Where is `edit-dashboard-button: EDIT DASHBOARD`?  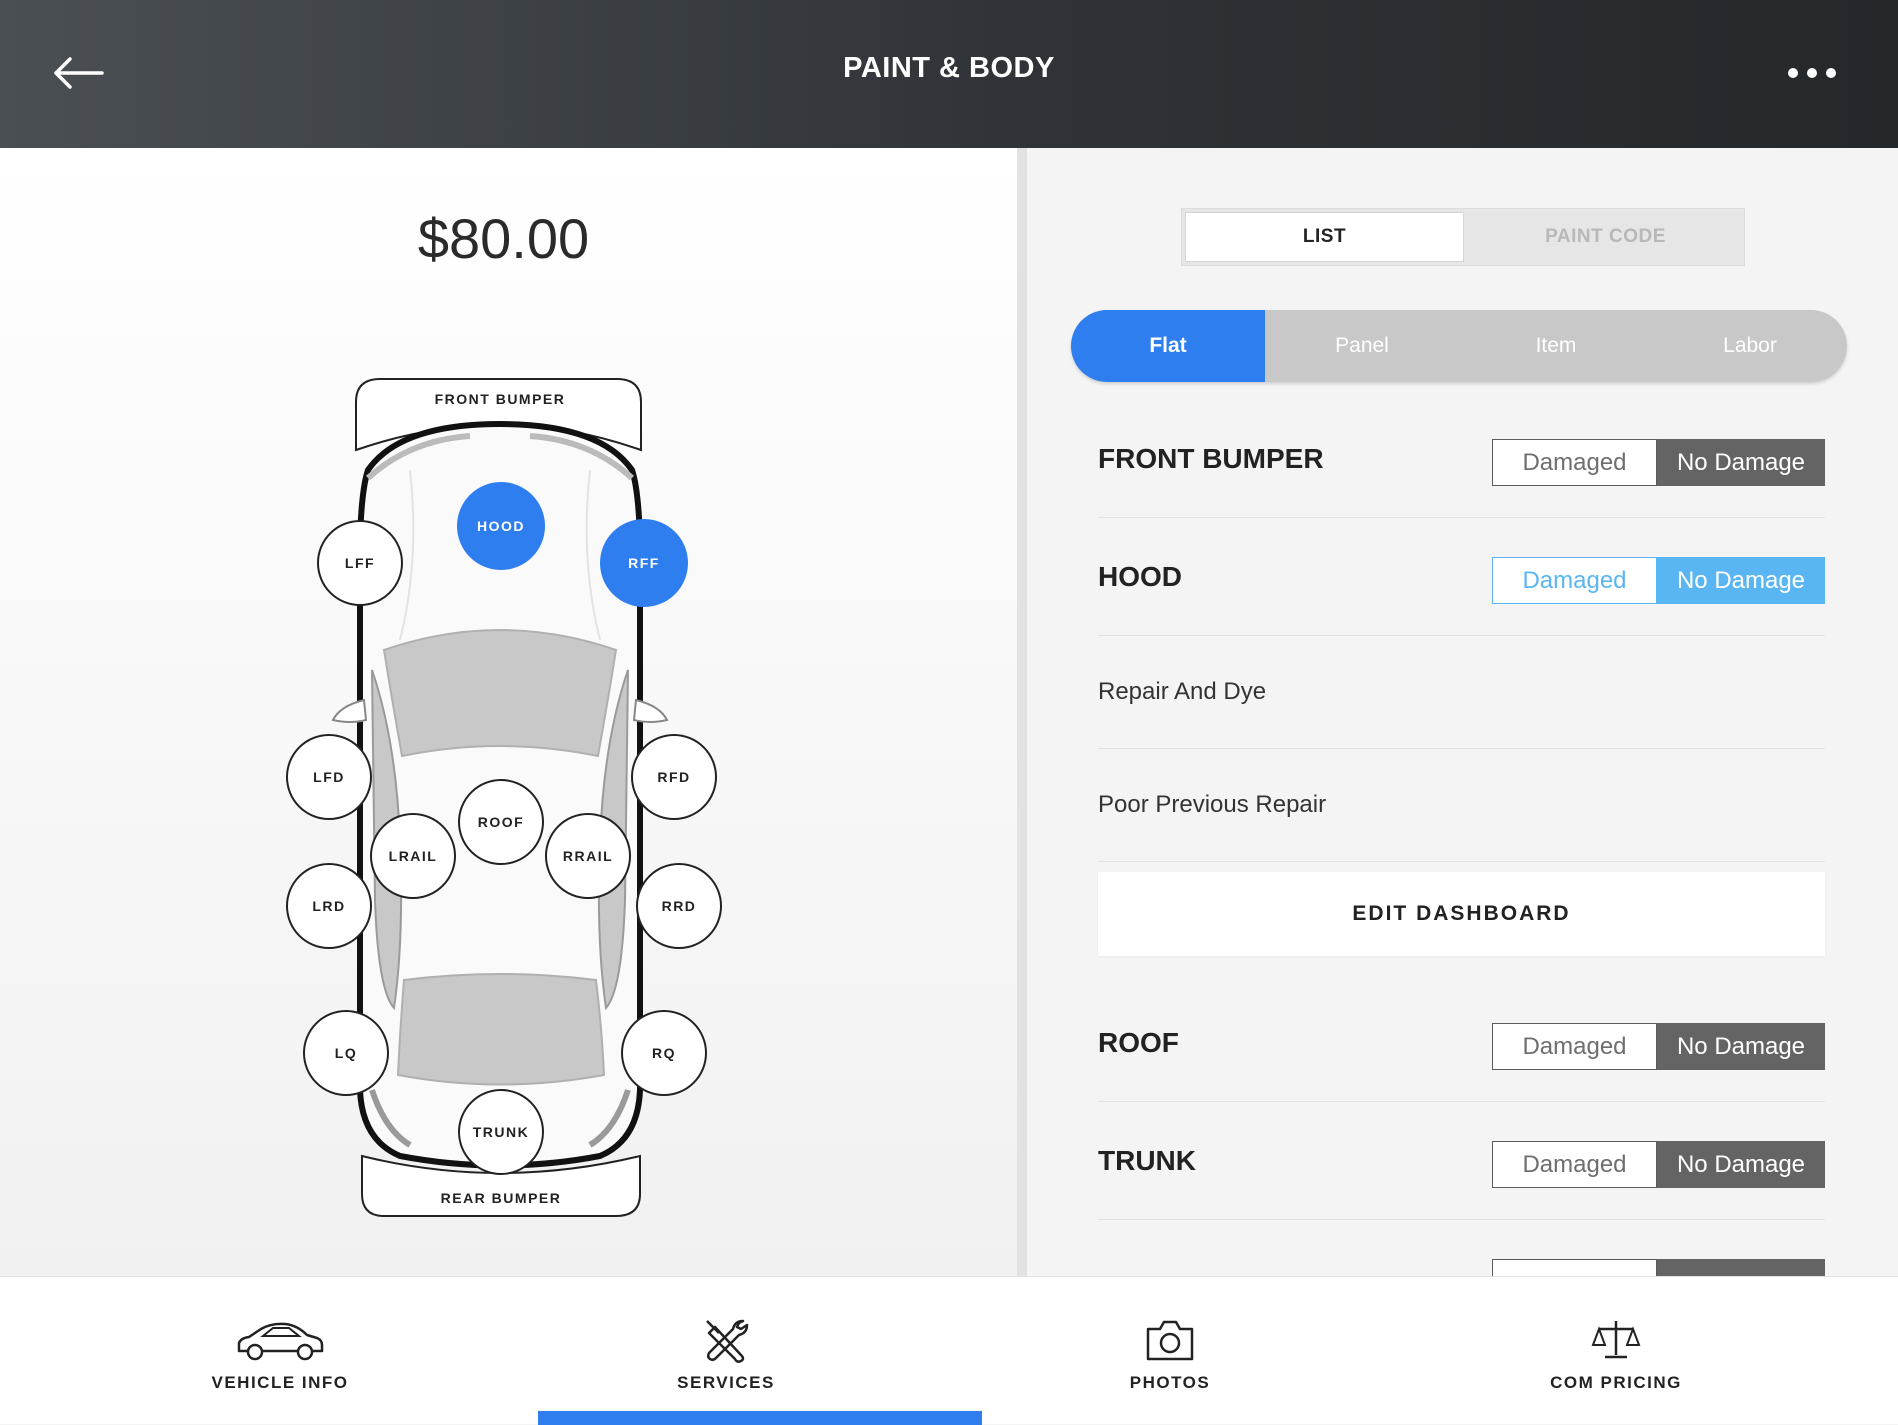
edit-dashboard-button: EDIT DASHBOARD is located at coordinates (1461, 914).